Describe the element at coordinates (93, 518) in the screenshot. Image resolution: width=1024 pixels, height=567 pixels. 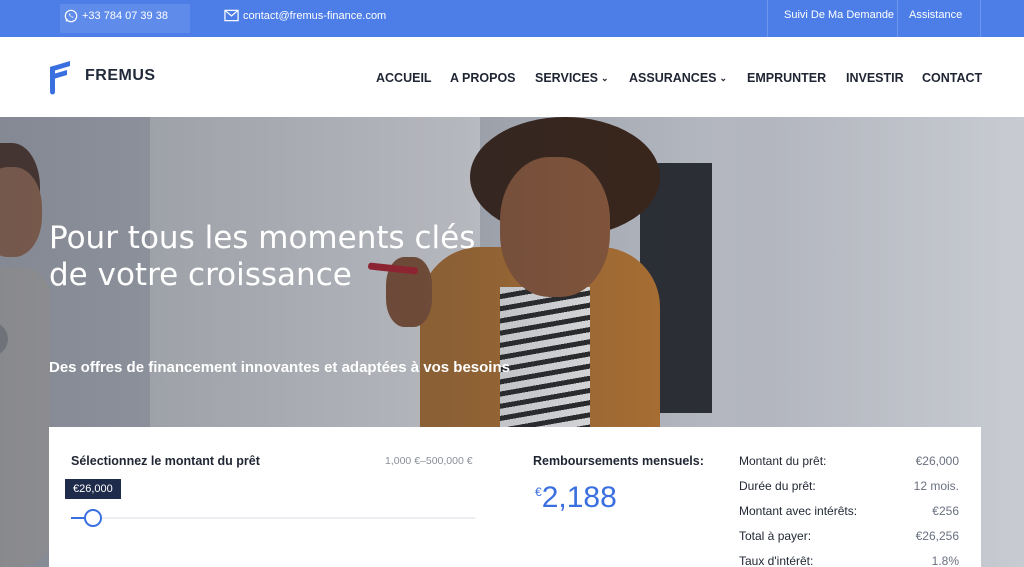
I see `amount-slider-handle` at that location.